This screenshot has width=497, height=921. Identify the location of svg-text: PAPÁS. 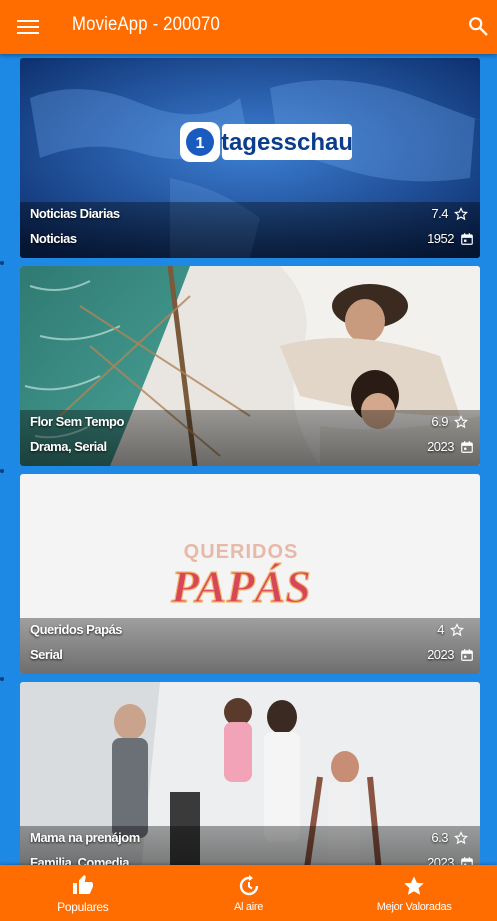
(240, 586).